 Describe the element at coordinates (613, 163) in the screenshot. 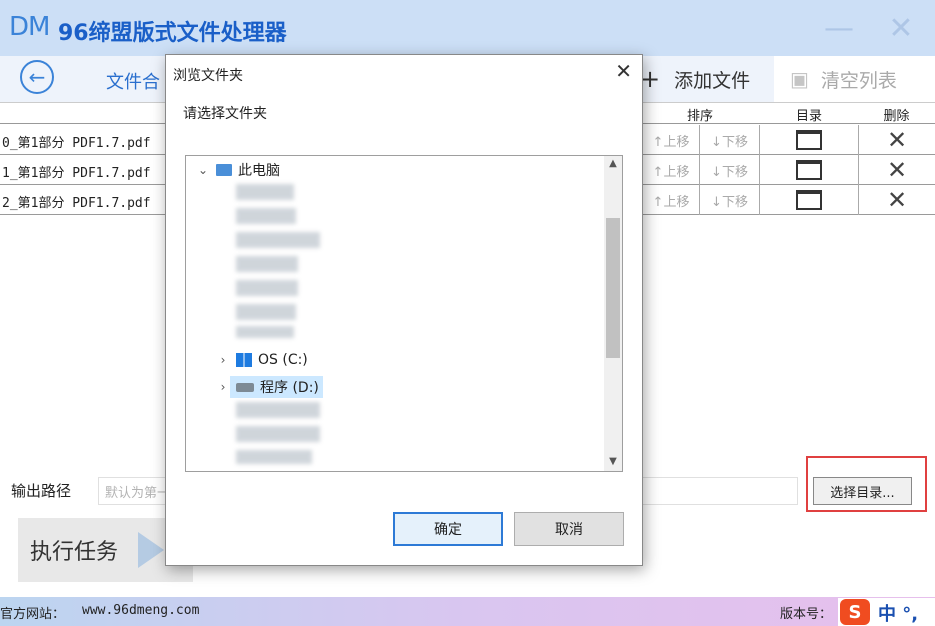

I see `scroll-up-icon: ▲` at that location.